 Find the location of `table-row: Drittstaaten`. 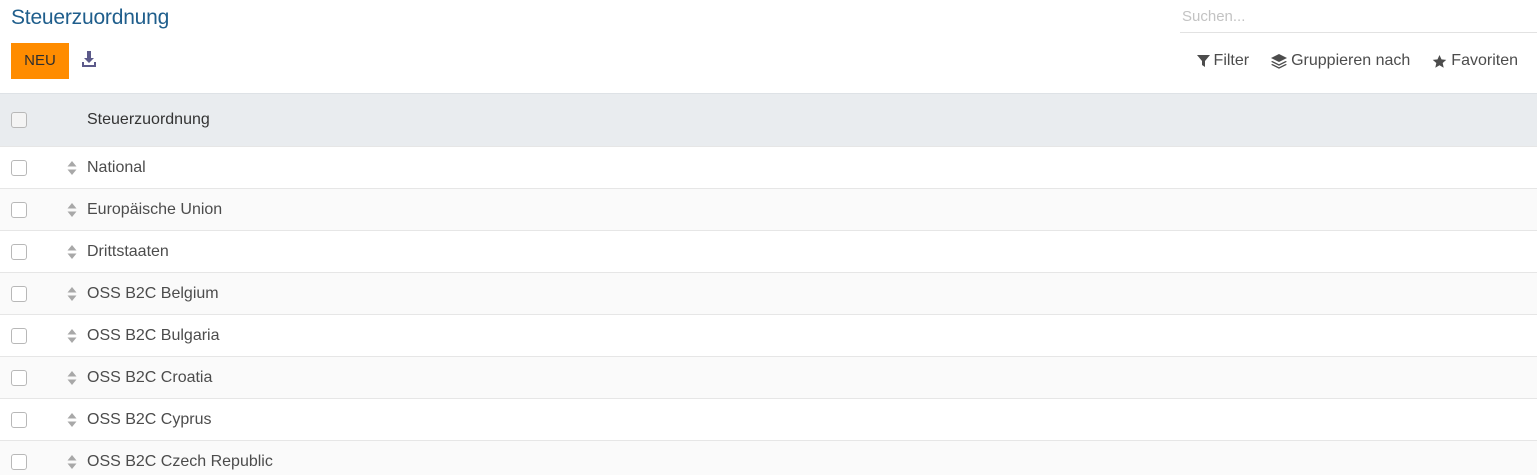

table-row: Drittstaaten is located at coordinates (768, 251).